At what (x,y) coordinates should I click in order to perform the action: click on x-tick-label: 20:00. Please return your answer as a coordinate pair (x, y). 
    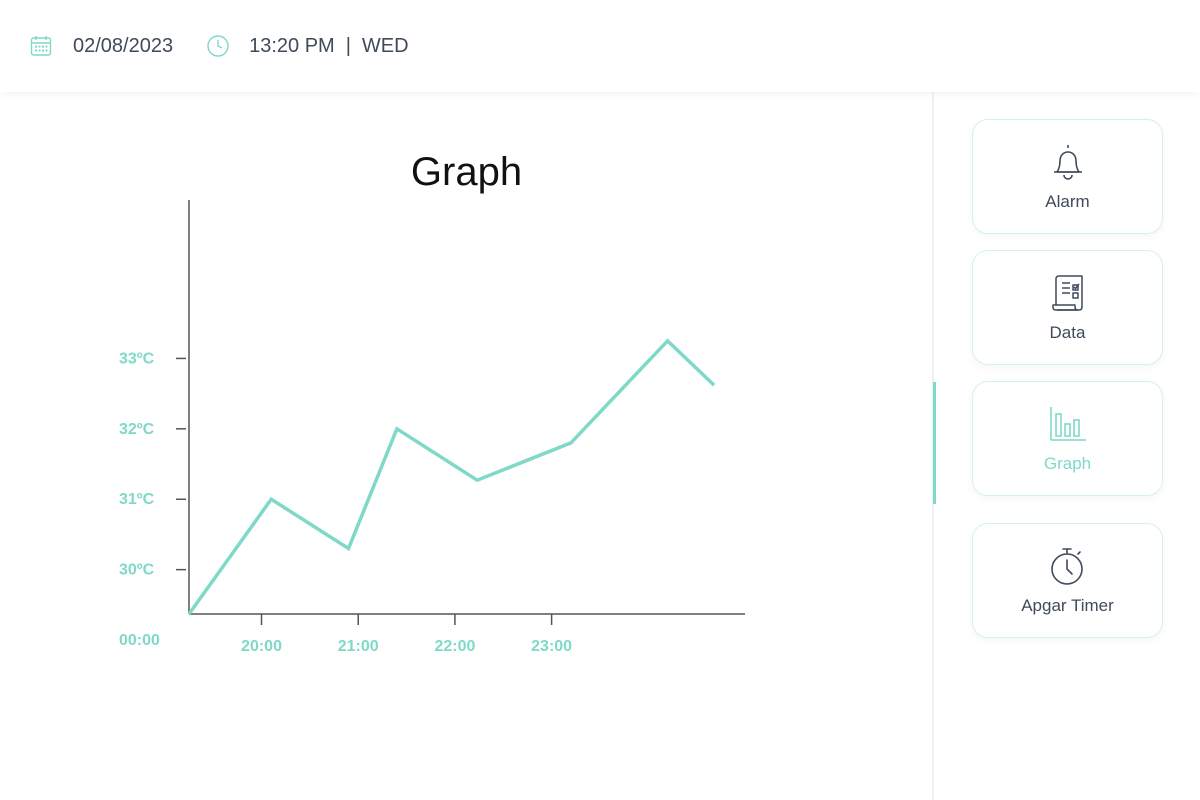
    Looking at the image, I should click on (261, 646).